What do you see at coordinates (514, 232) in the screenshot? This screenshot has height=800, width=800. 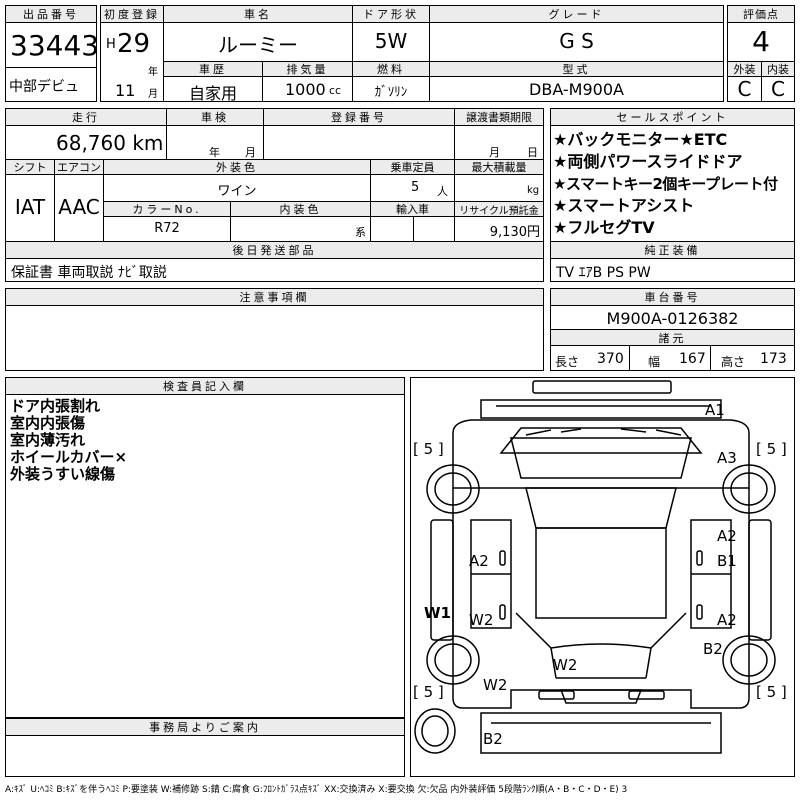 I see `recycle: 9,130円` at bounding box center [514, 232].